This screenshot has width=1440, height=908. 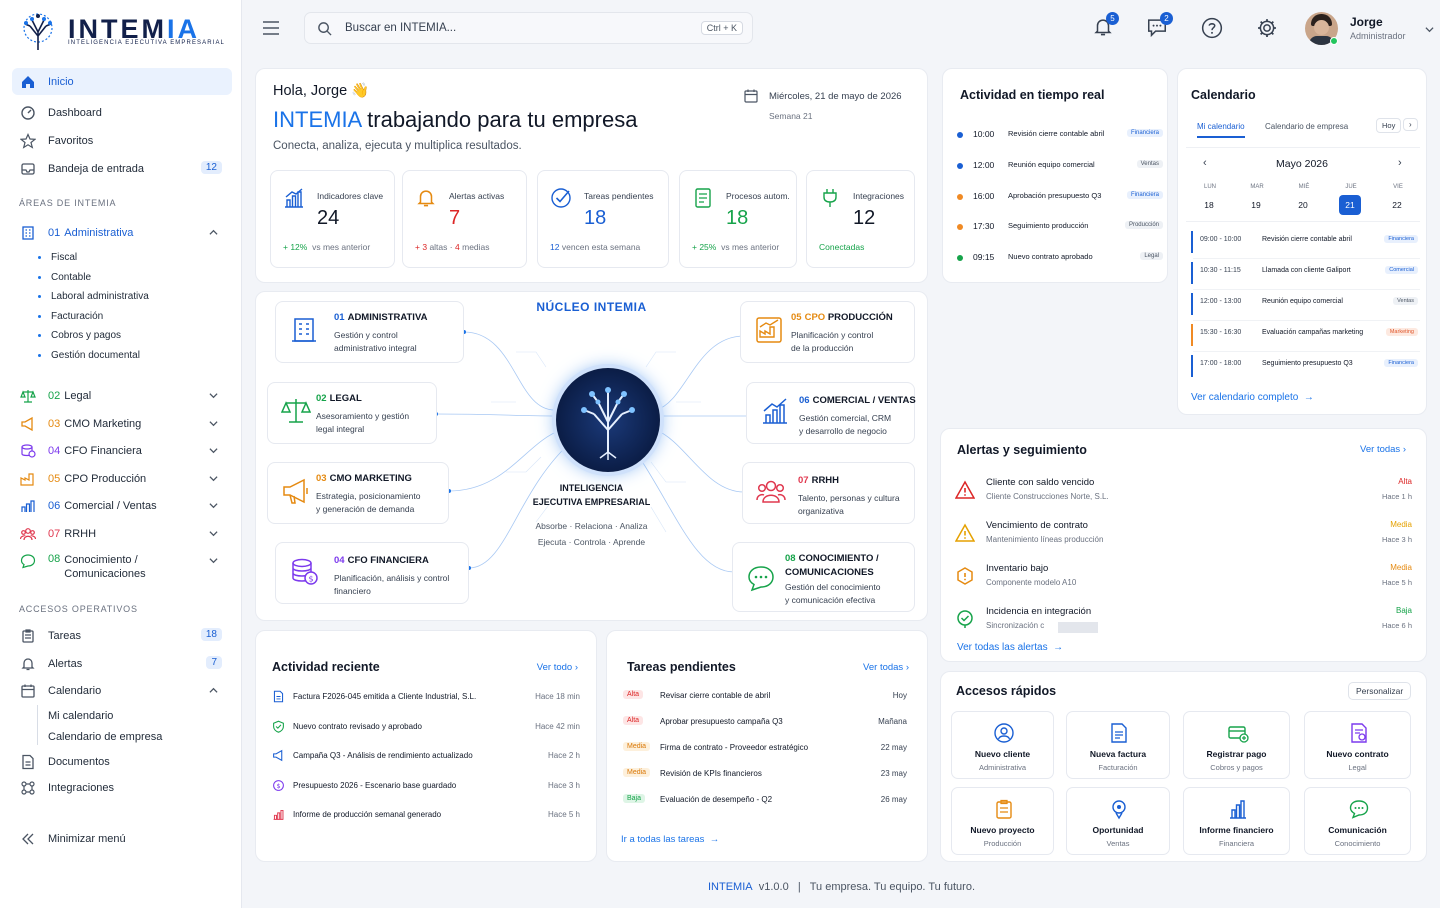 What do you see at coordinates (1002, 821) in the screenshot?
I see `quick-access-nuevo-proyecto-button: Nuevo proyecto Producción` at bounding box center [1002, 821].